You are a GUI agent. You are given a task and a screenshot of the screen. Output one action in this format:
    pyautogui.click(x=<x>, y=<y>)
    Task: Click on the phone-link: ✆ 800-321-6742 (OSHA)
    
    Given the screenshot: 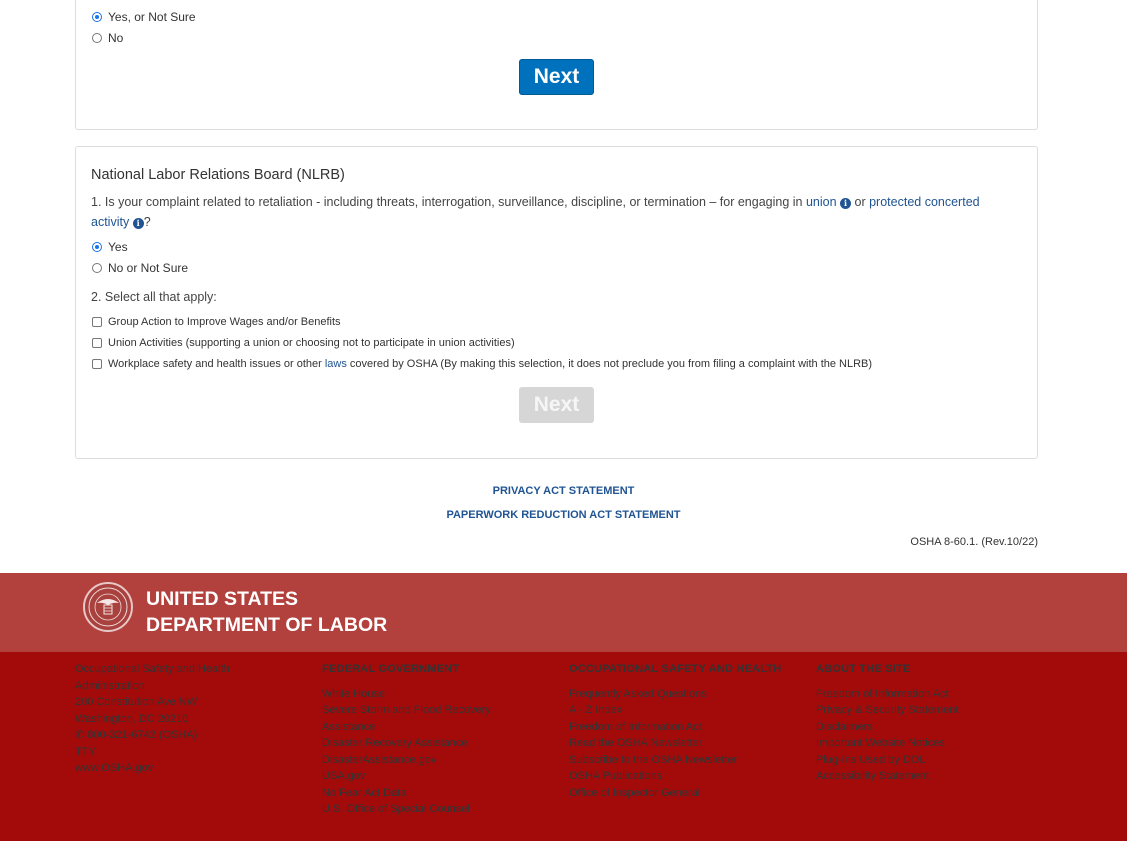 What is the action you would take?
    pyautogui.click(x=152, y=735)
    